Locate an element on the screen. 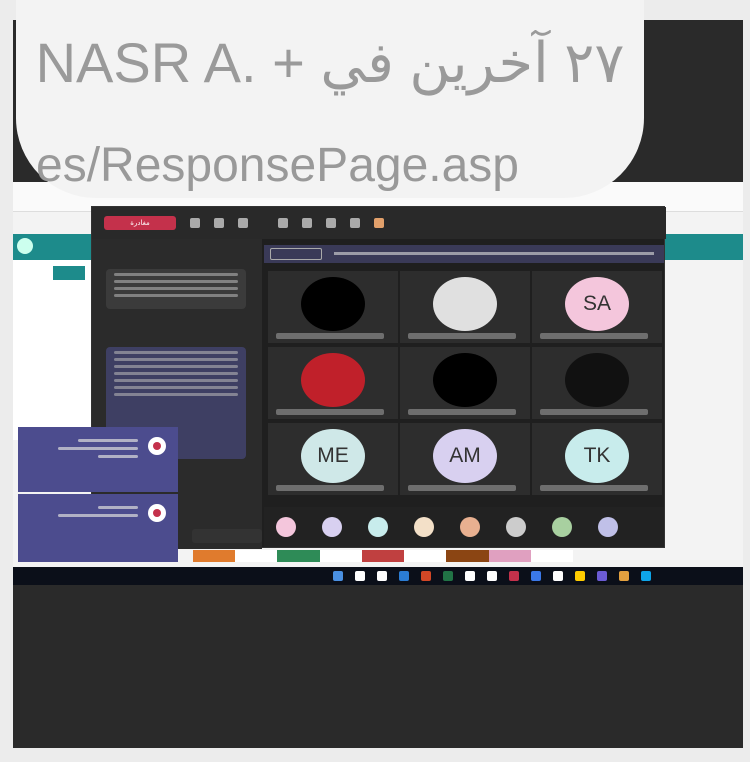 This screenshot has width=750, height=762. taskbar is located at coordinates (378, 576).